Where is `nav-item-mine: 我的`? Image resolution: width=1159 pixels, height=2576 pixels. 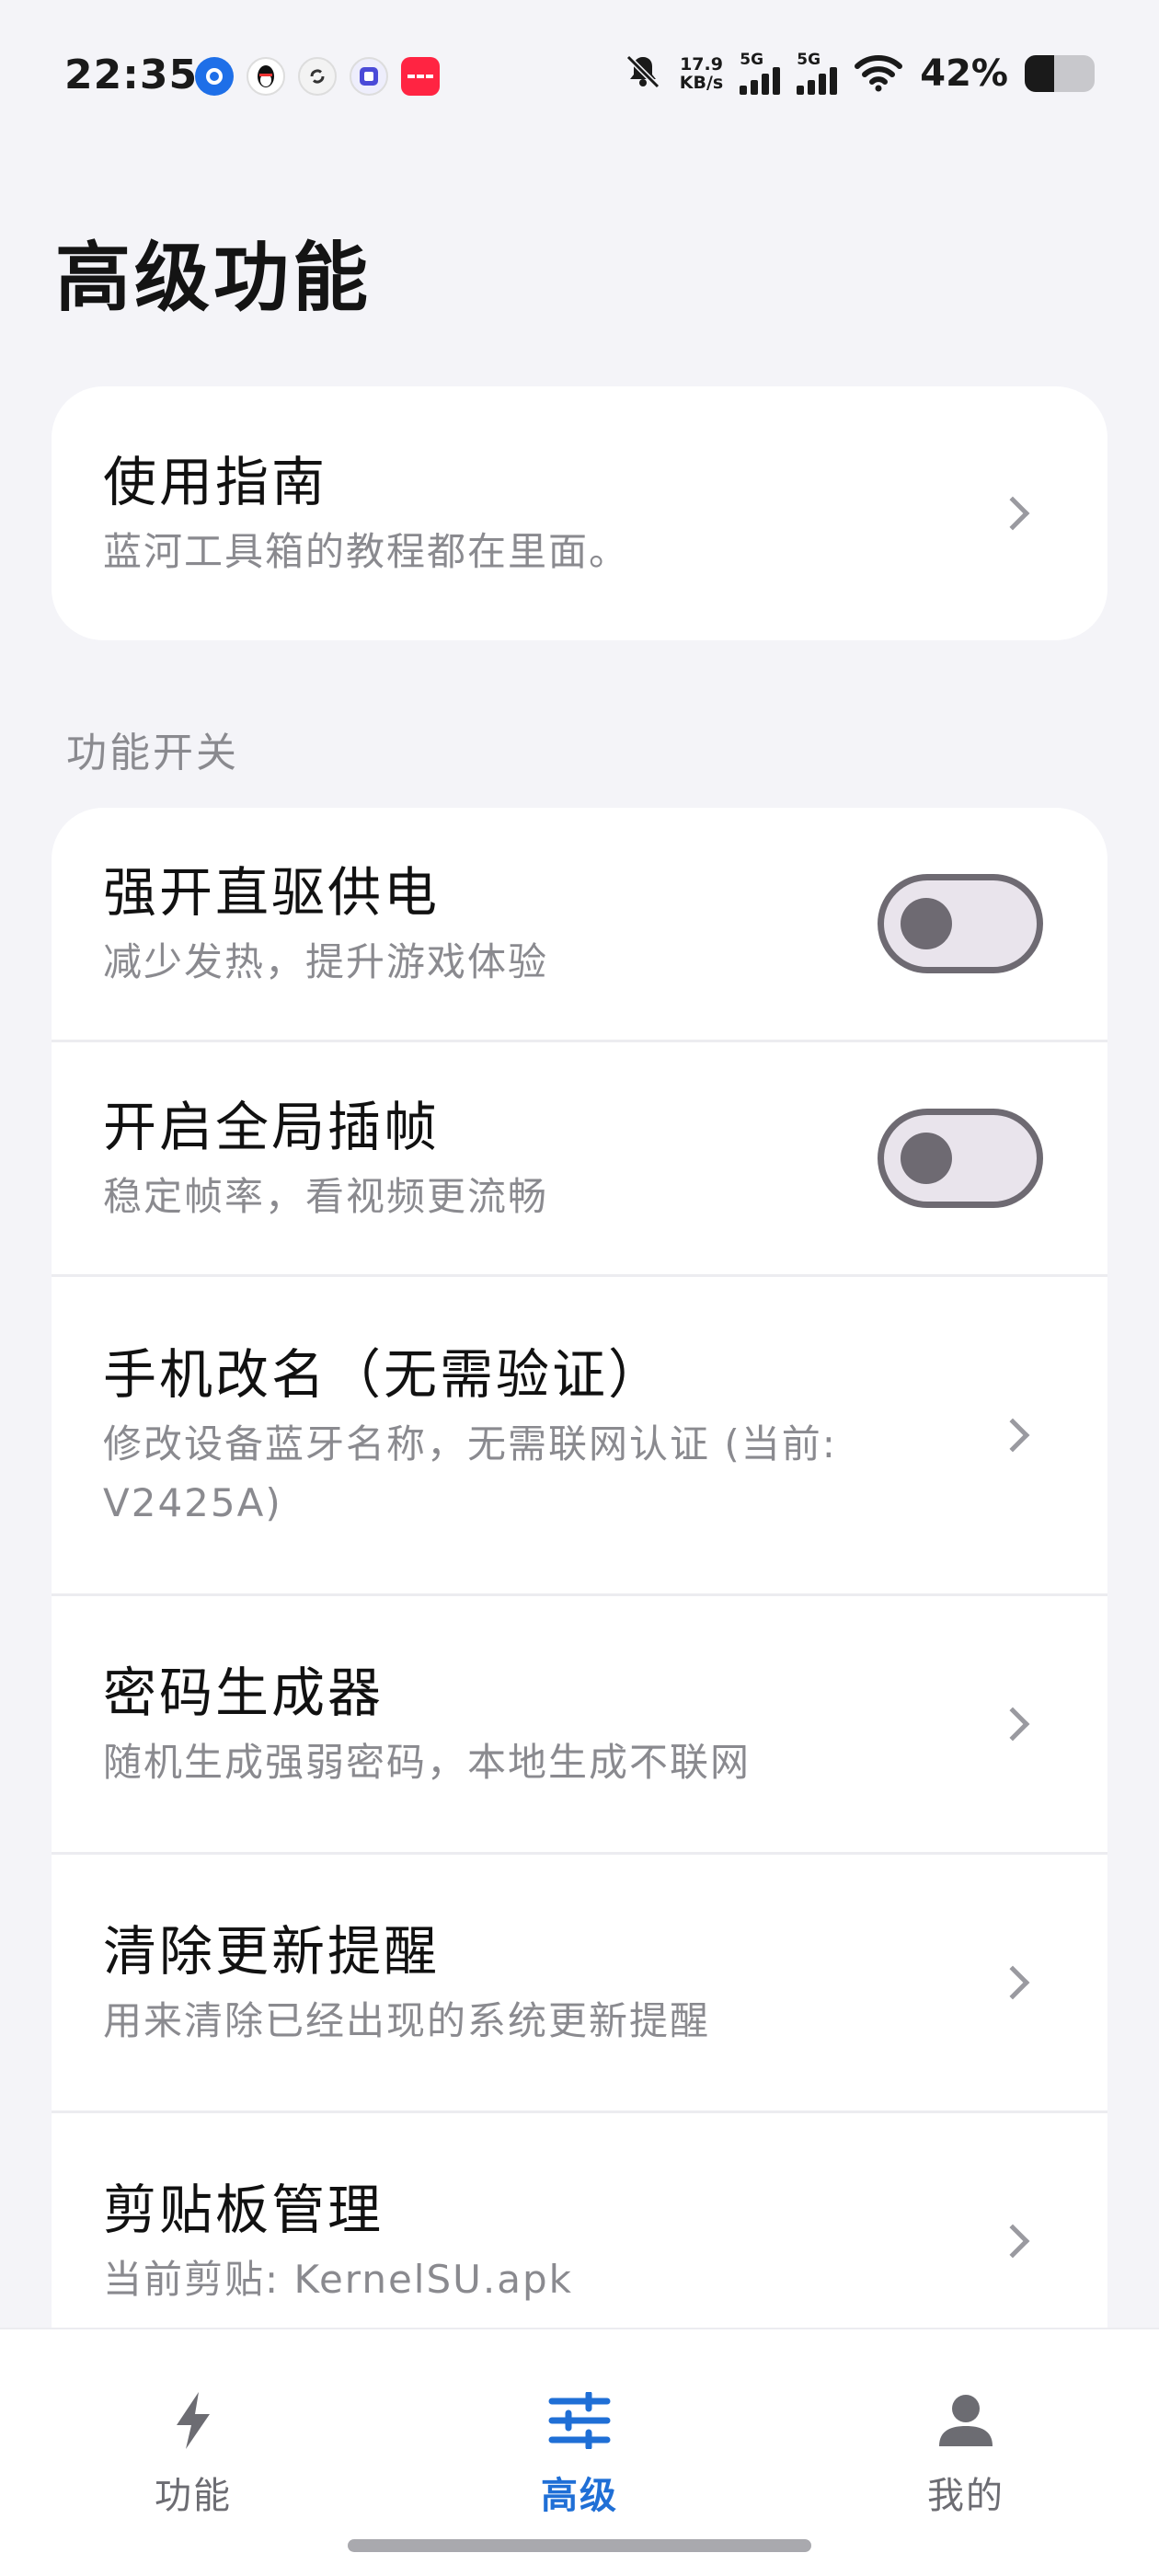
nav-item-mine: 我的 is located at coordinates (965, 2453).